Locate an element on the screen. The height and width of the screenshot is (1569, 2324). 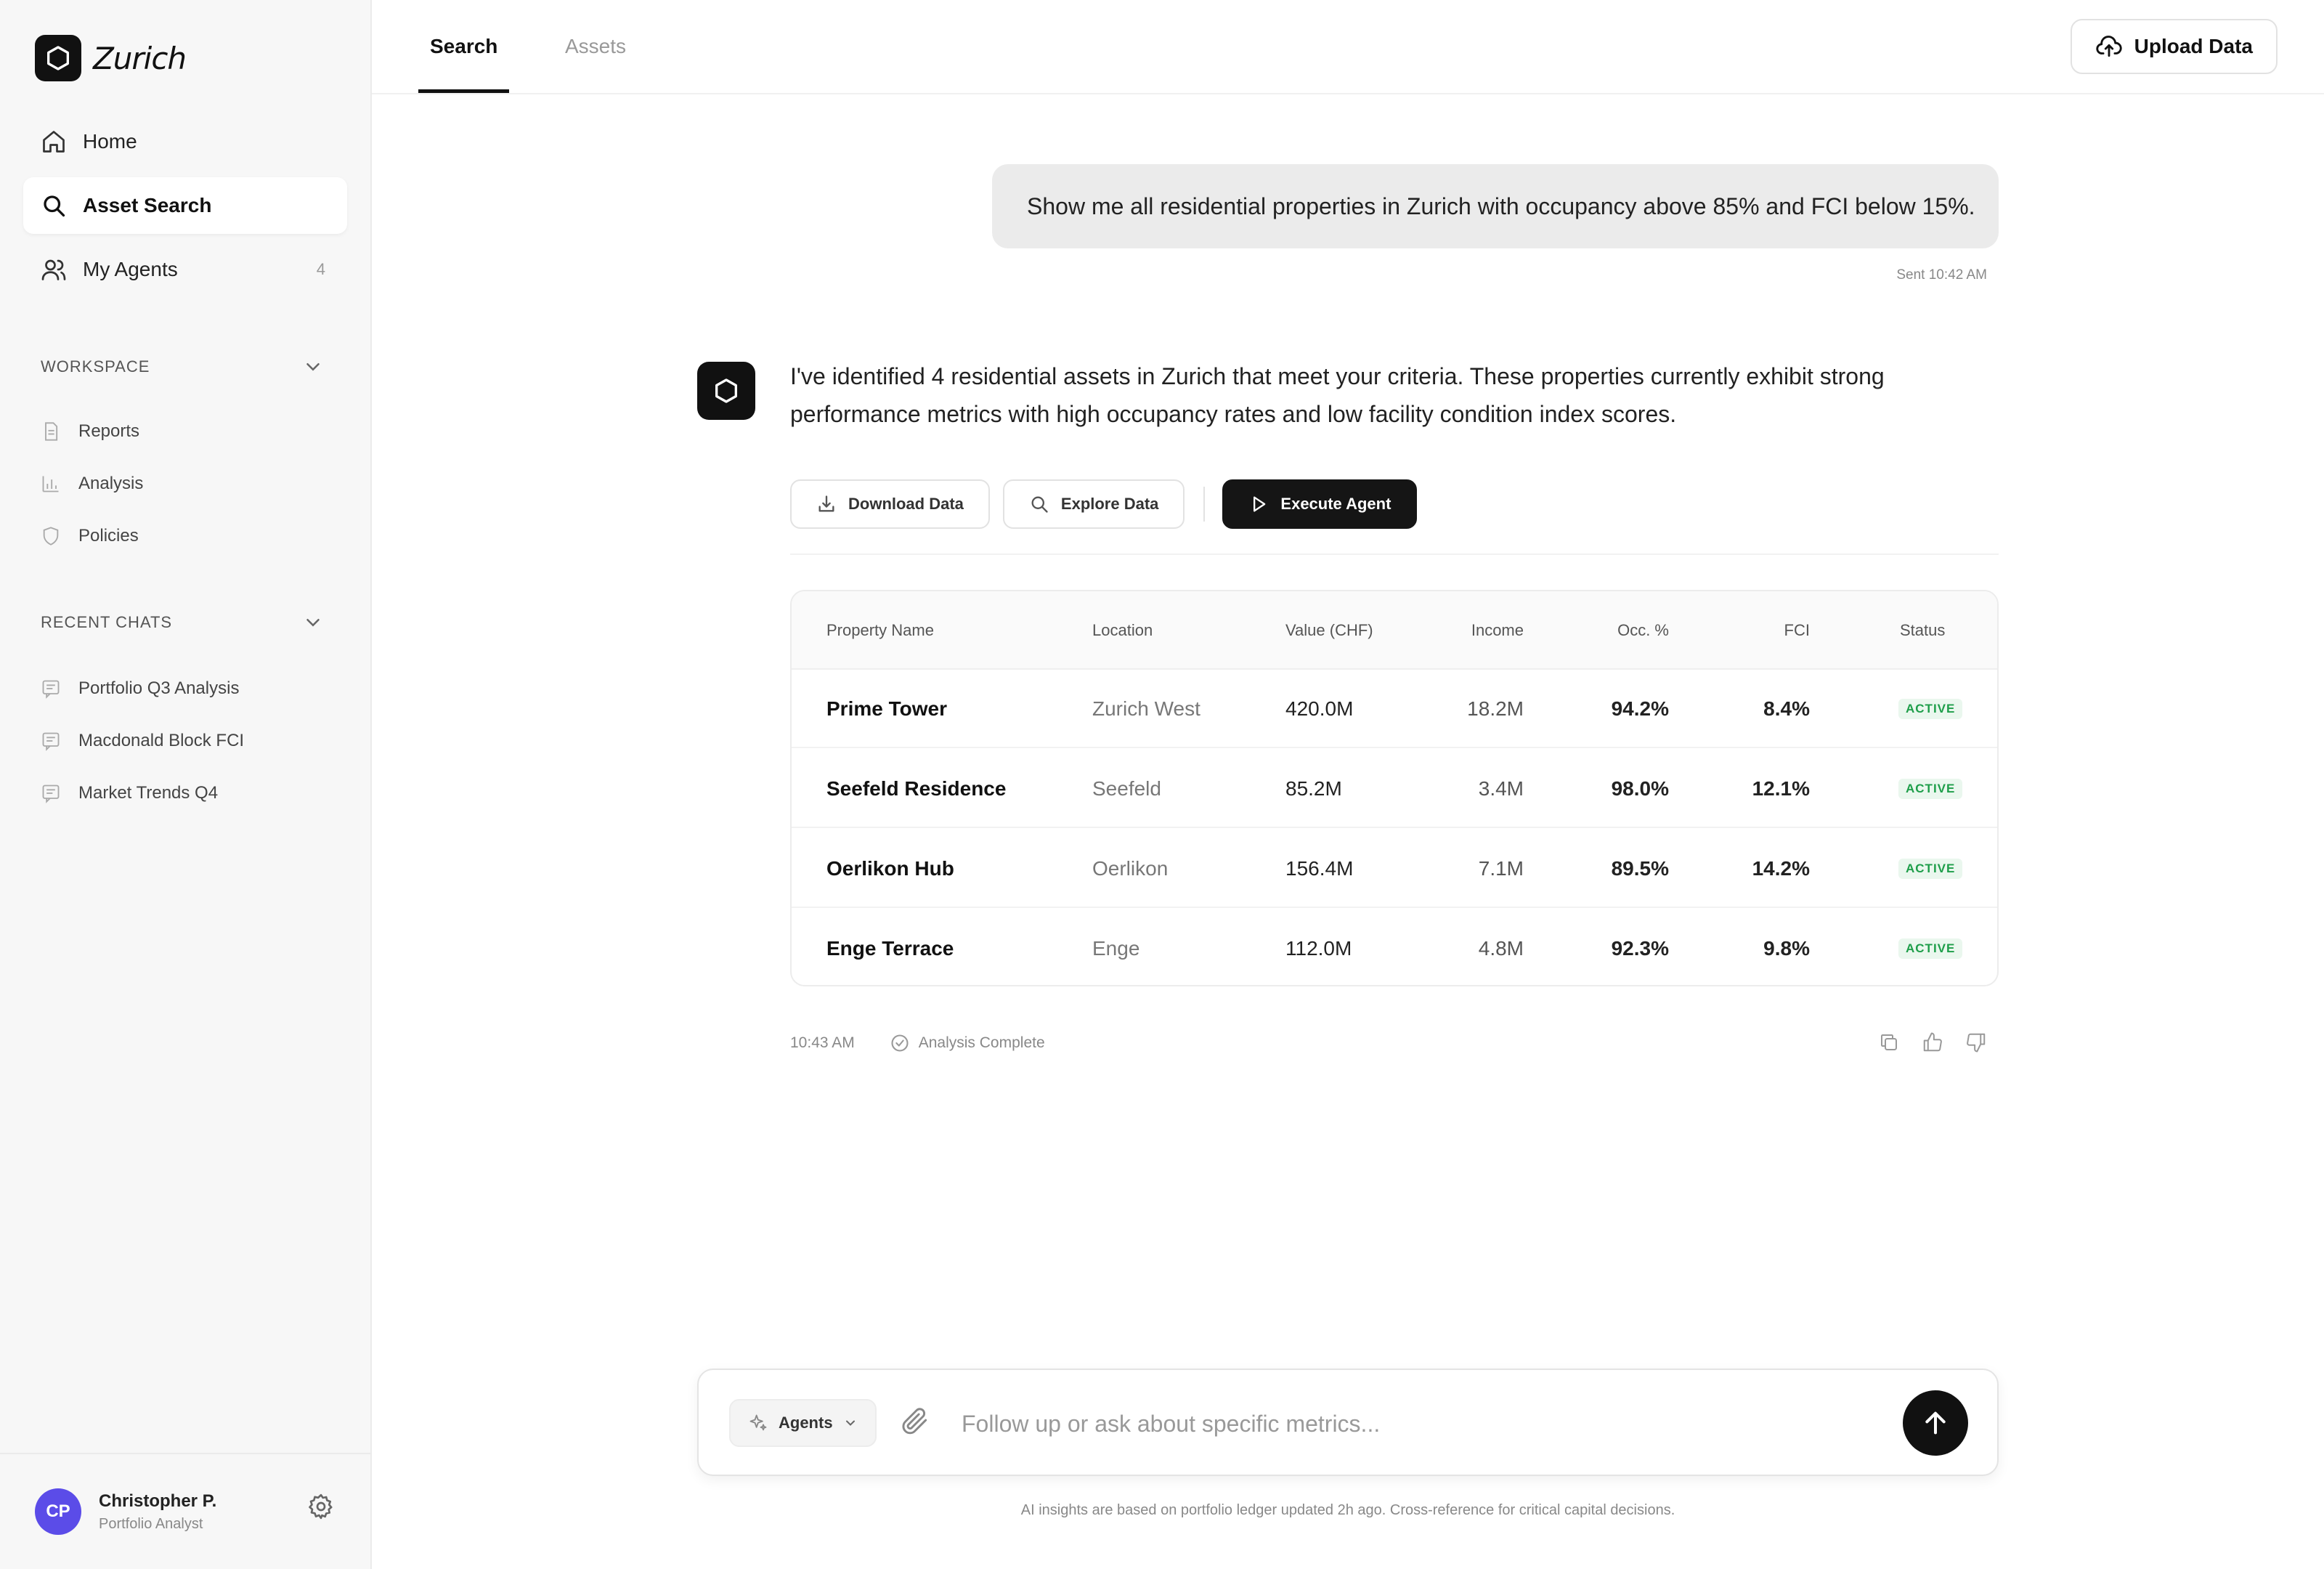
execute-agent-button: Execute Agent is located at coordinates (1320, 504).